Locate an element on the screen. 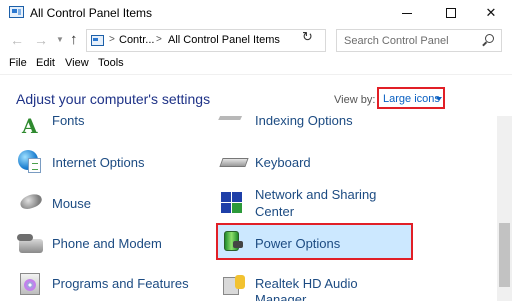 Image resolution: width=512 pixels, height=301 pixels. page-title: Adjust your computer's settings is located at coordinates (113, 99).